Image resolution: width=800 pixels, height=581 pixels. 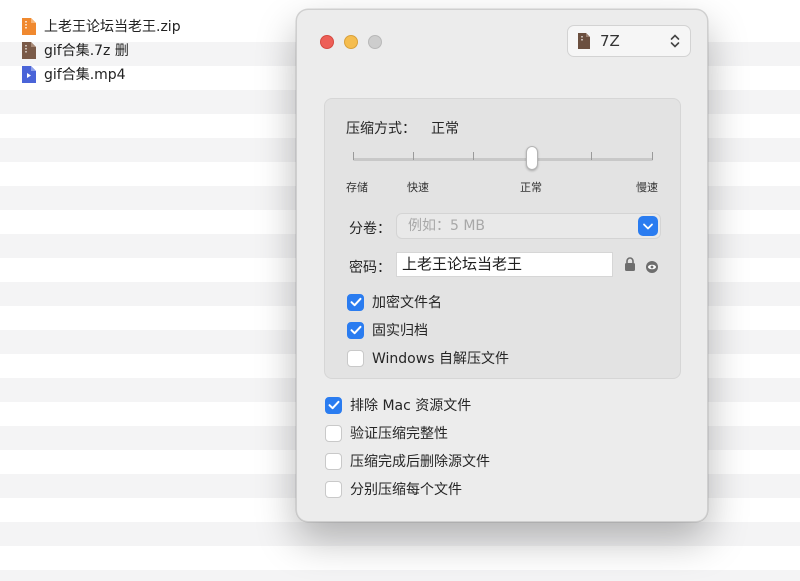 I want to click on file-row-7z: gif合集.7z 删, so click(x=75, y=50).